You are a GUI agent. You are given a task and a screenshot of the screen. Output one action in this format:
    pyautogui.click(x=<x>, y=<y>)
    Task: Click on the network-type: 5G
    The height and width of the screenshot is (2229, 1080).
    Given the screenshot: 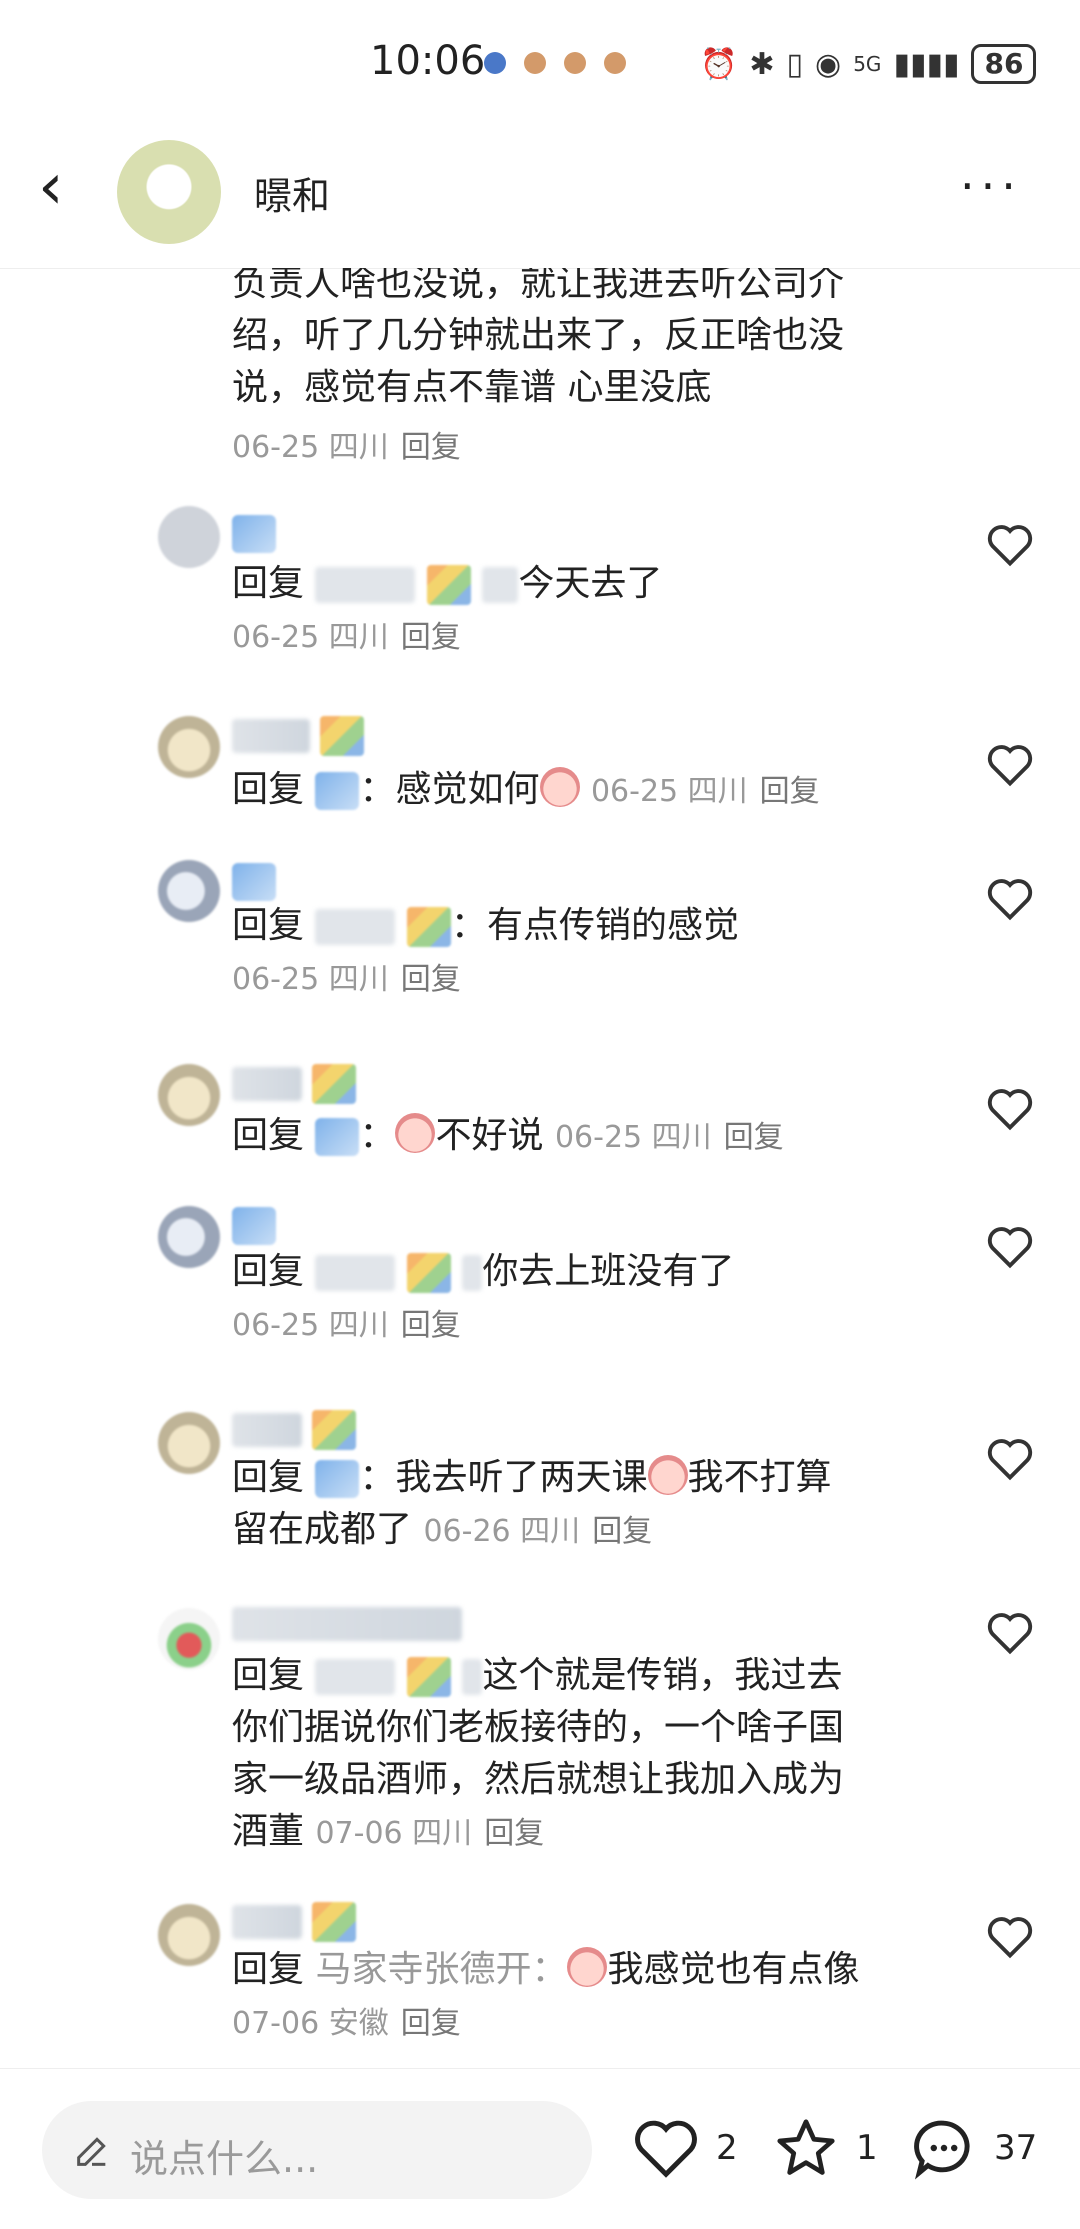 What is the action you would take?
    pyautogui.click(x=867, y=64)
    